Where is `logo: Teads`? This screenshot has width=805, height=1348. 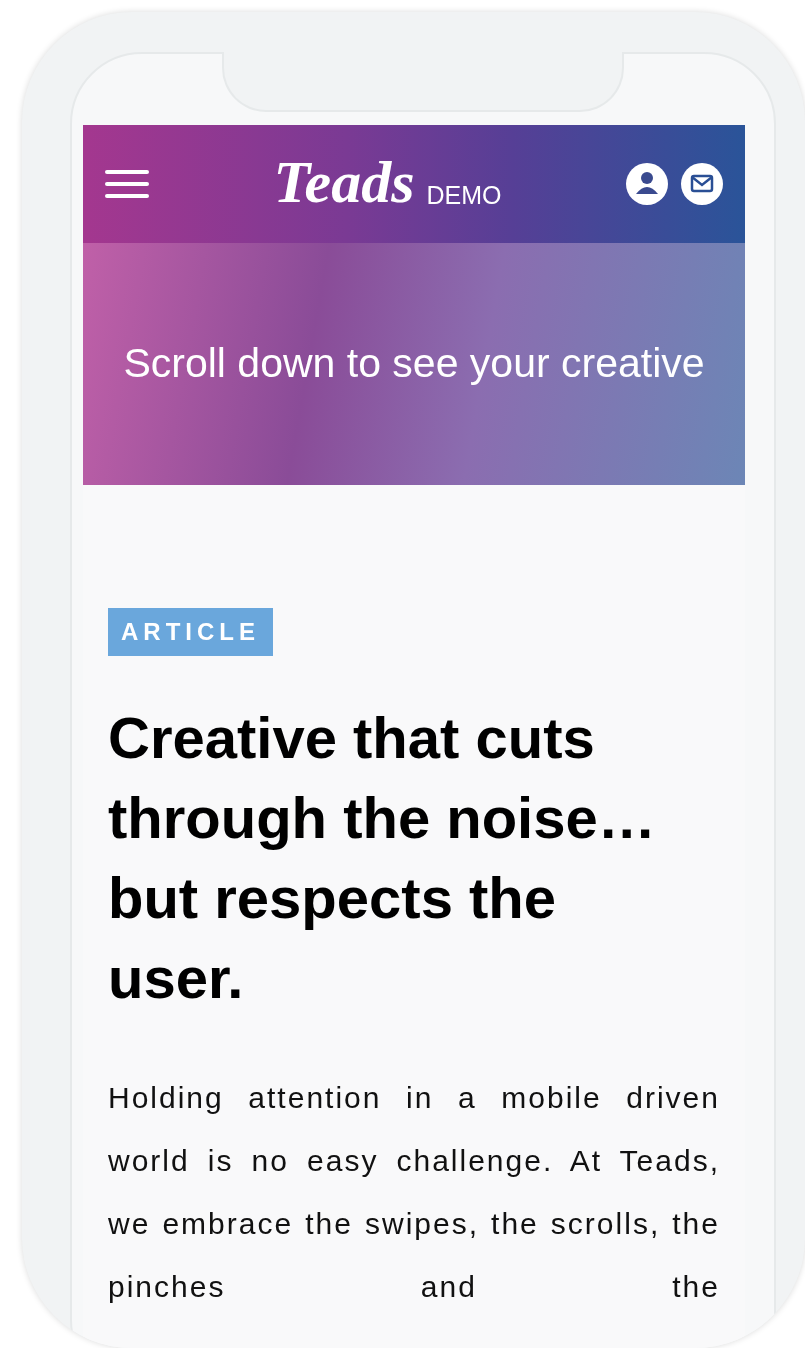
logo: Teads is located at coordinates (344, 182).